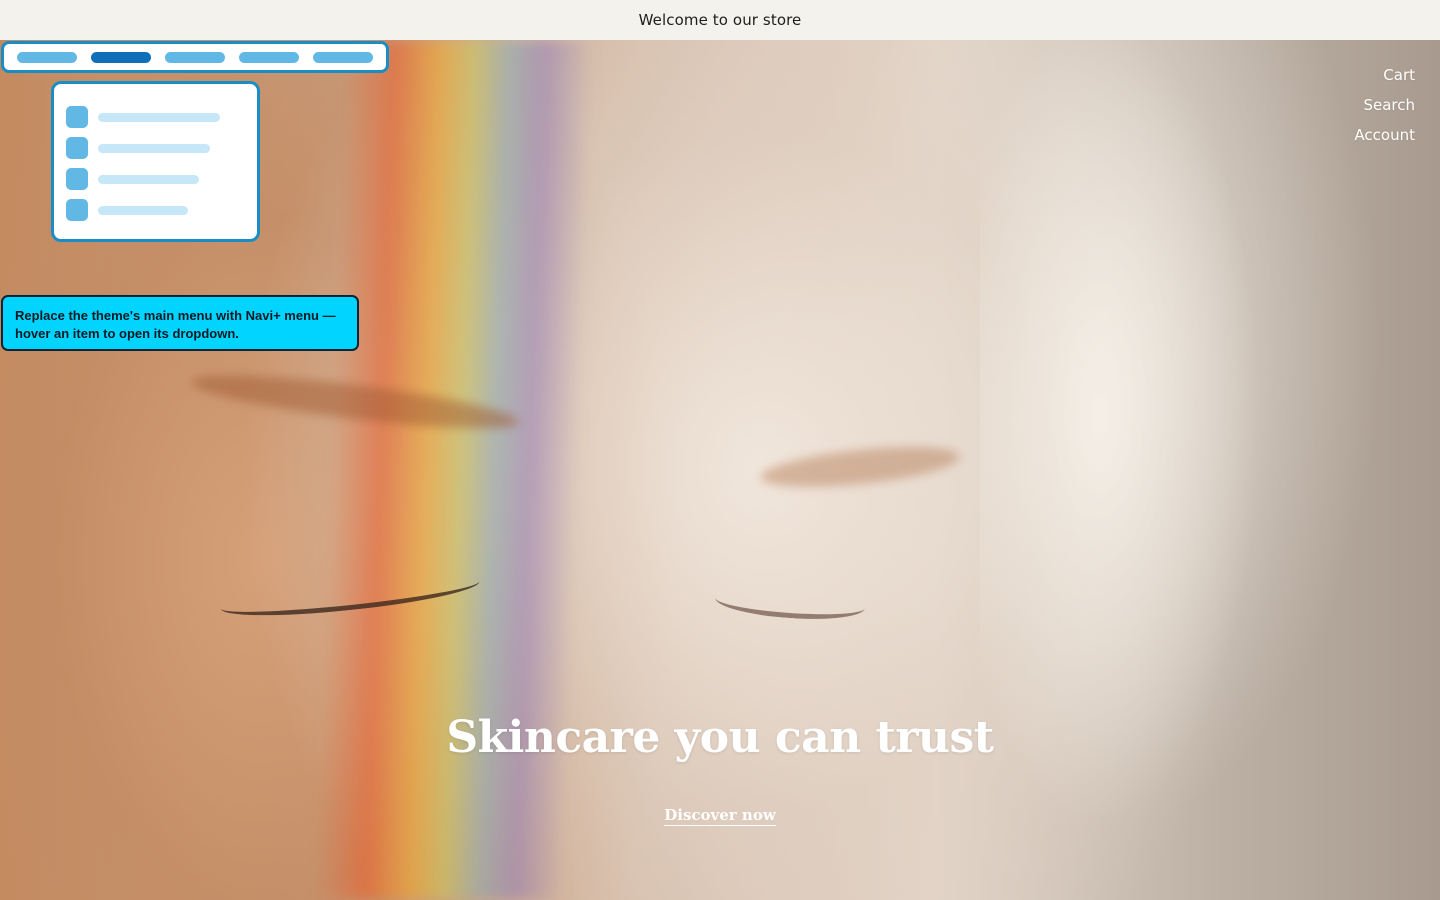 This screenshot has height=900, width=1440. I want to click on header-utility-links: Cart Search Account, so click(1384, 105).